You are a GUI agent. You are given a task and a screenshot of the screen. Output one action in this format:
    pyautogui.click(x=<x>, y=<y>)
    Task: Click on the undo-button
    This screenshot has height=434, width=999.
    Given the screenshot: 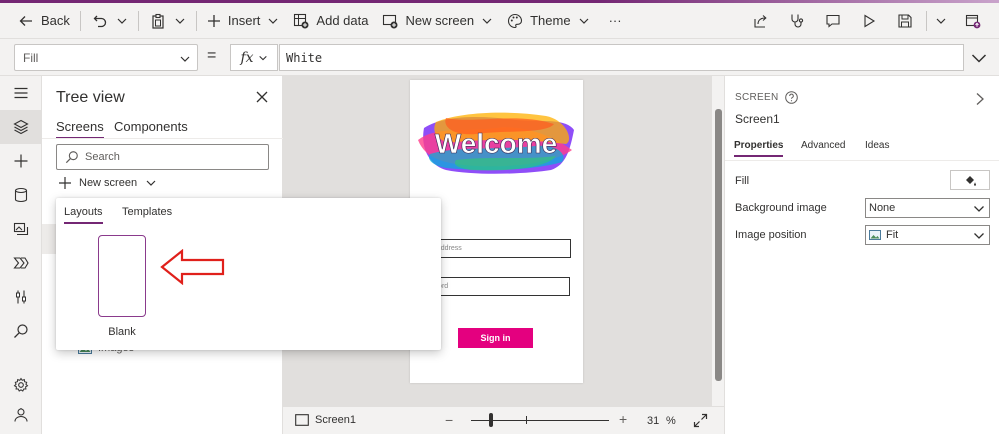 What is the action you would take?
    pyautogui.click(x=98, y=20)
    